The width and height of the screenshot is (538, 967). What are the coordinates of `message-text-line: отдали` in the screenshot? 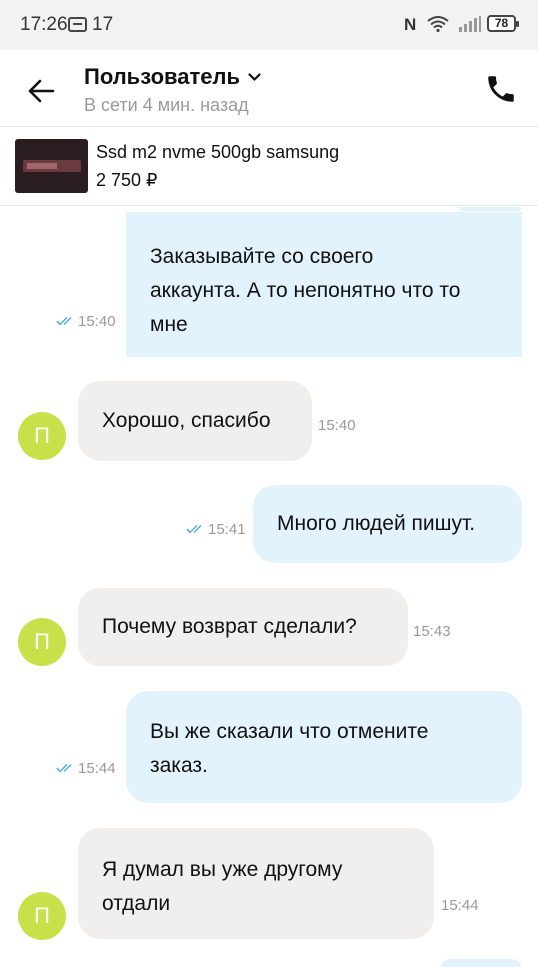 It's located at (136, 903).